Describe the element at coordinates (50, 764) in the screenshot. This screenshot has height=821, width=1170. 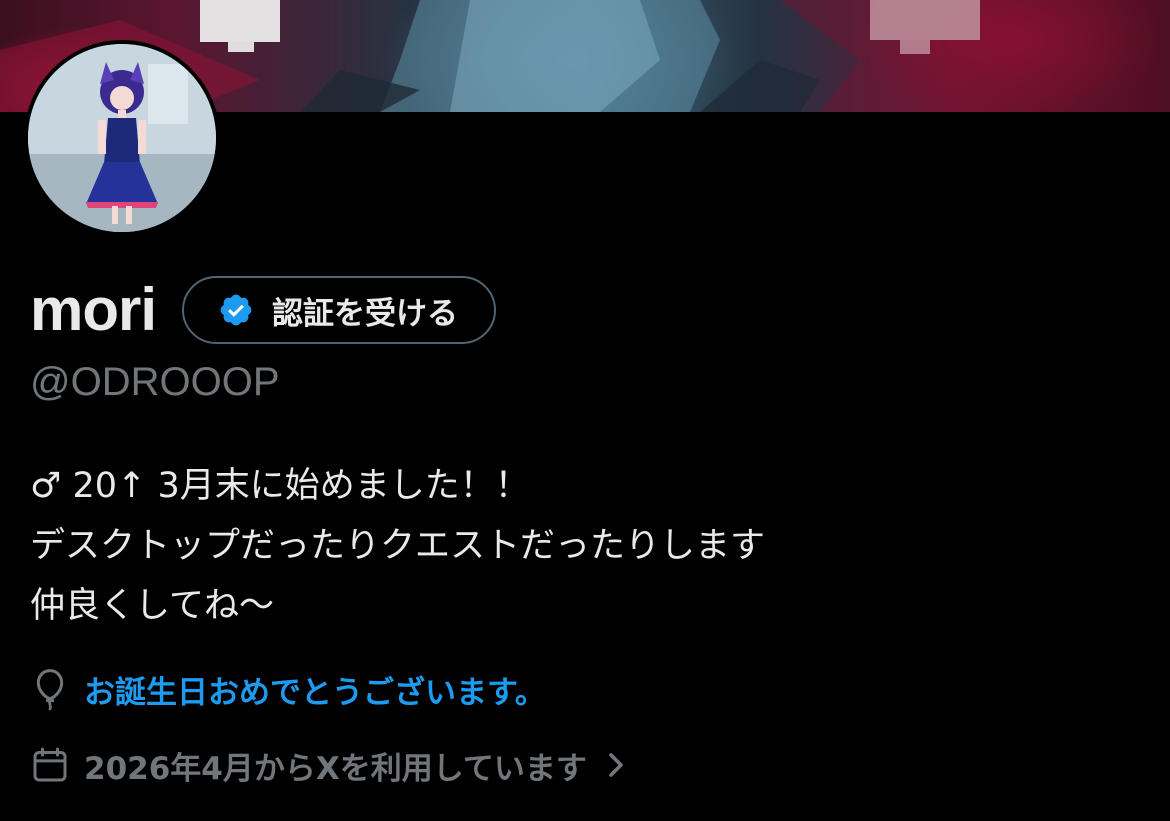
I see `calendar-icon` at that location.